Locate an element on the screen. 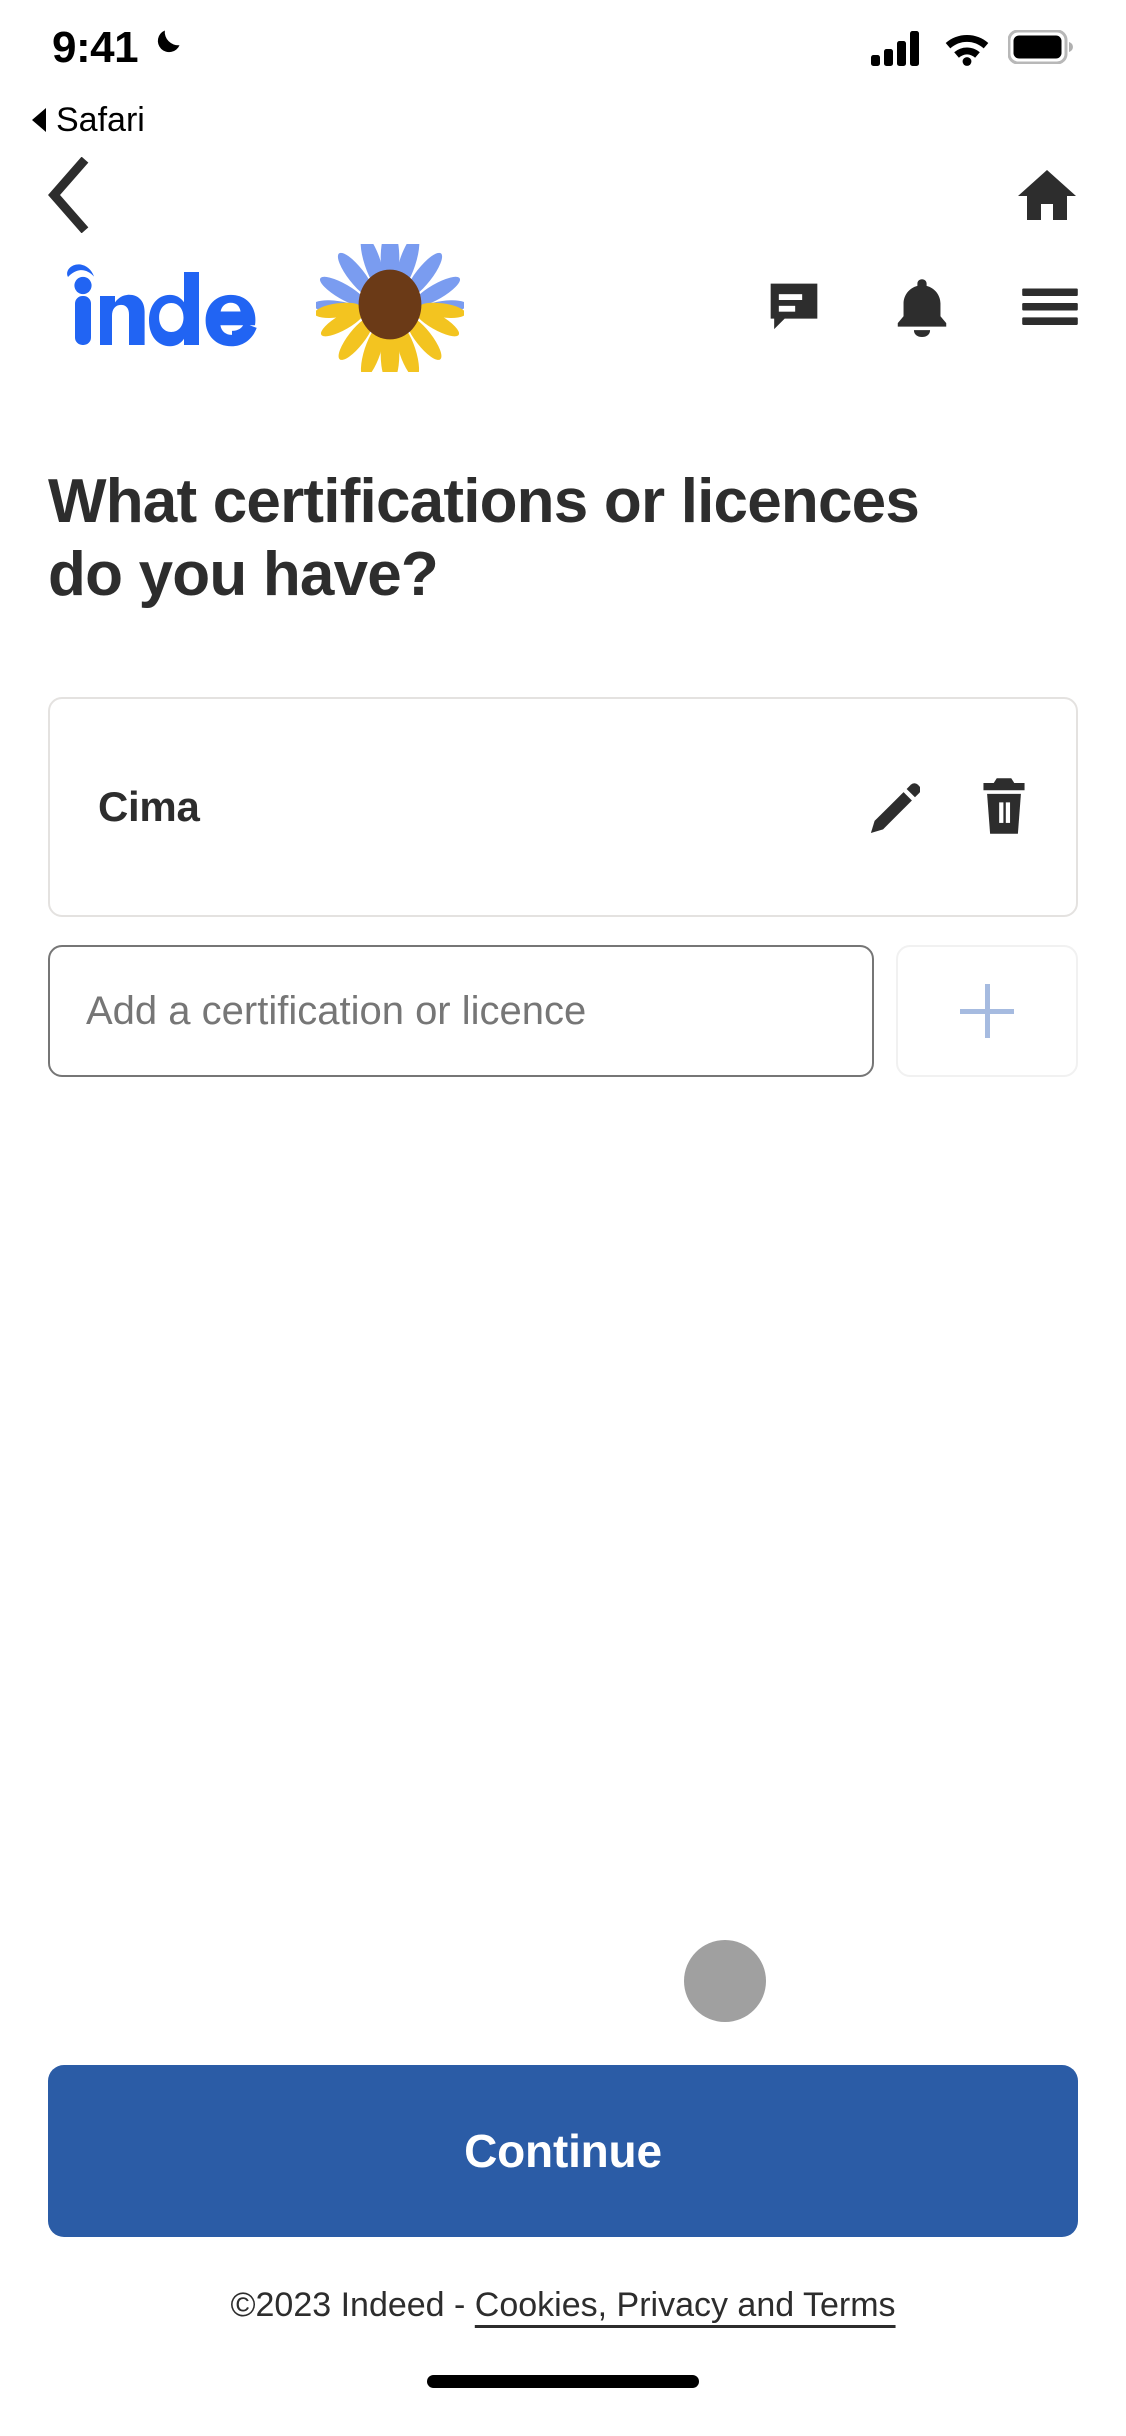  brand-header is located at coordinates (563, 305).